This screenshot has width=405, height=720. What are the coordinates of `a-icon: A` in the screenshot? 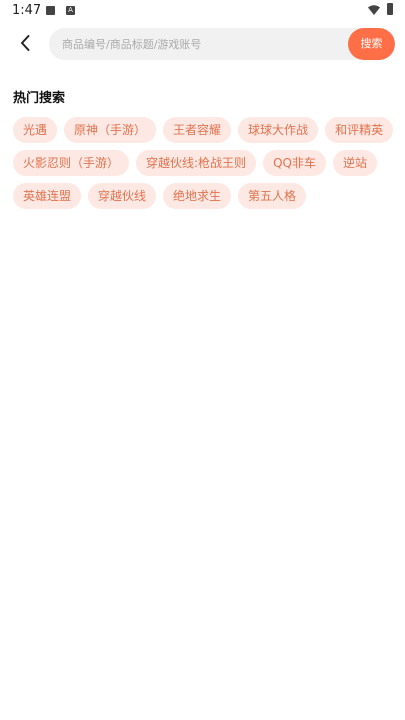 It's located at (70, 10).